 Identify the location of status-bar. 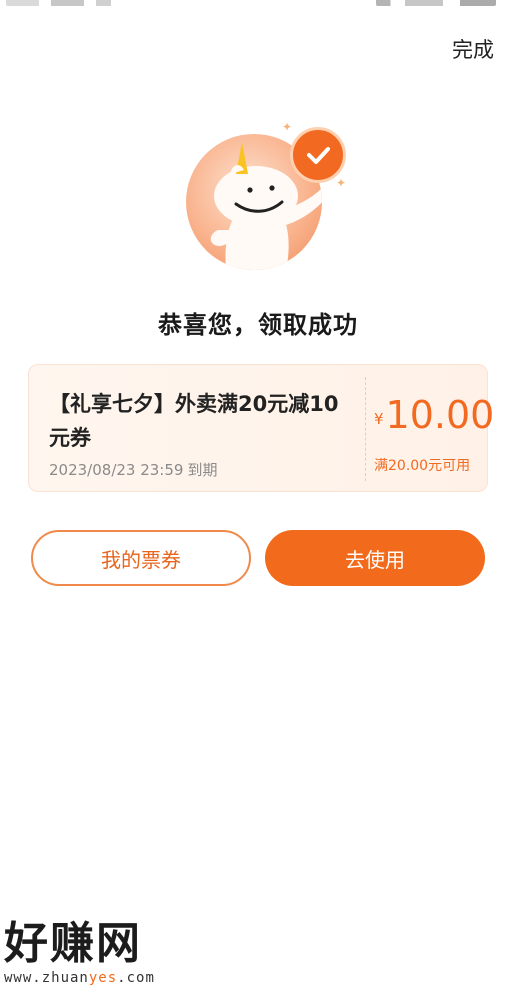
(258, 7).